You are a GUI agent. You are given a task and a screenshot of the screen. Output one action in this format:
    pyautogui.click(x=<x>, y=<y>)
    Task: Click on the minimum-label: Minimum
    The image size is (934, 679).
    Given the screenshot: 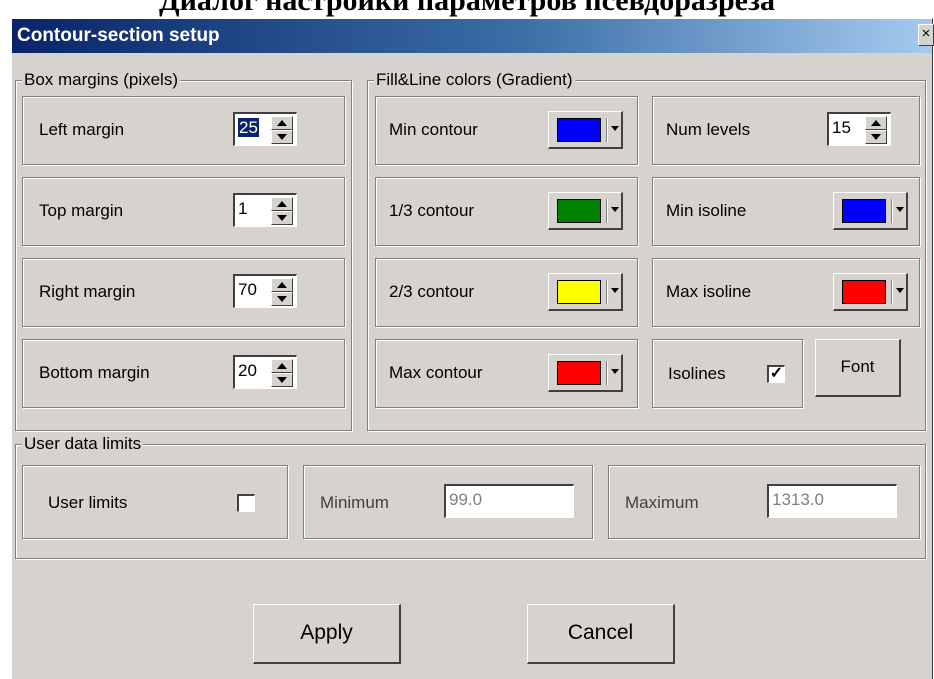 What is the action you would take?
    pyautogui.click(x=354, y=502)
    